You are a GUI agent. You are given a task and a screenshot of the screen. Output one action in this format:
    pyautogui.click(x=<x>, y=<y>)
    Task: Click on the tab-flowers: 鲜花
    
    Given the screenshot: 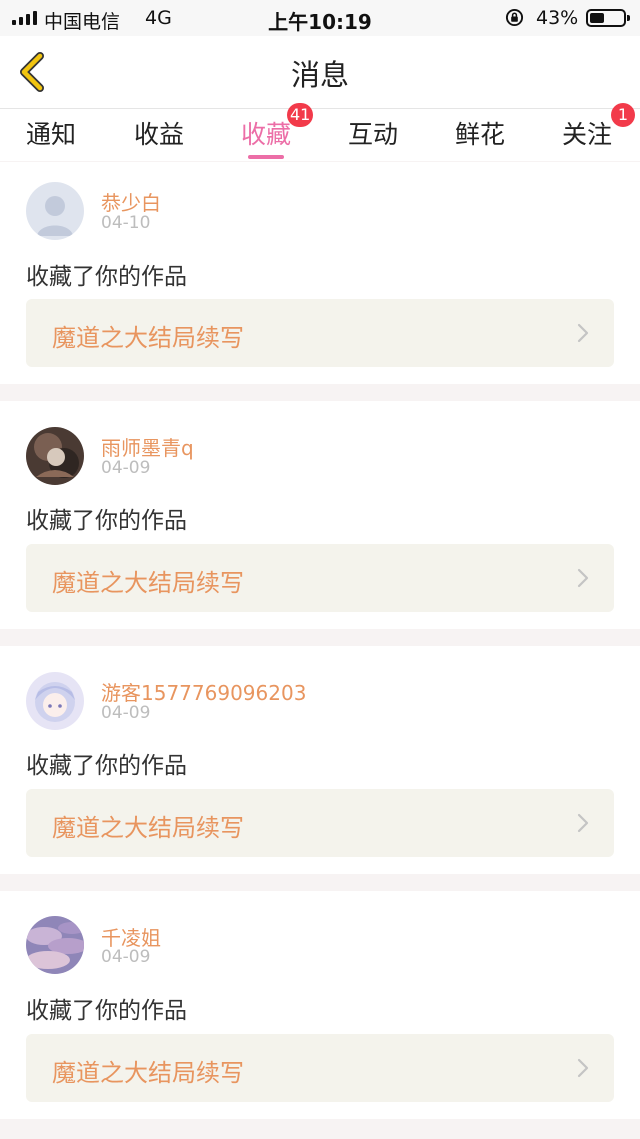 What is the action you would take?
    pyautogui.click(x=480, y=133)
    